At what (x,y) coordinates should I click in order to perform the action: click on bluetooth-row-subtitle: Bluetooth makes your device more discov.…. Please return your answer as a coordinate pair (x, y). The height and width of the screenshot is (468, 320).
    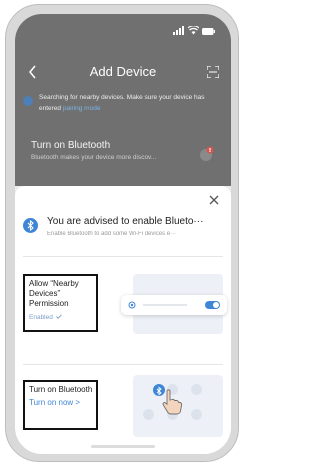
    Looking at the image, I should click on (94, 157).